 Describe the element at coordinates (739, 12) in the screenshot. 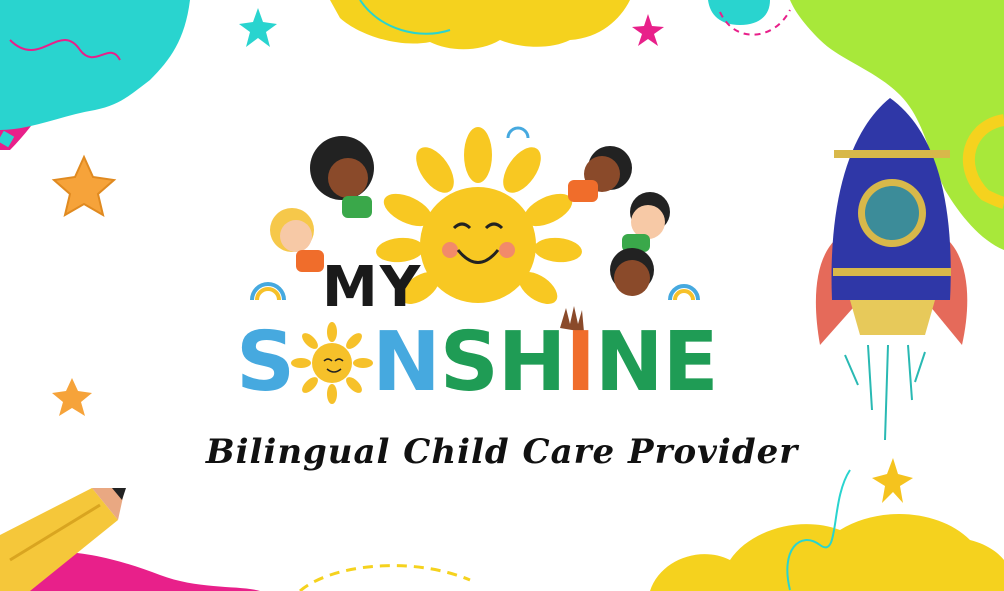

I see `top-right-cyan-blob` at that location.